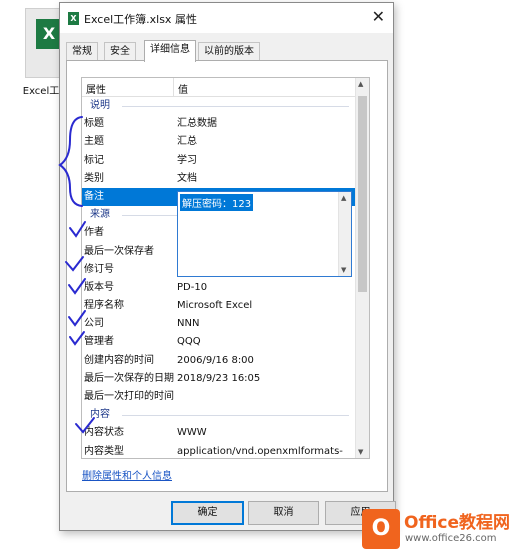  I want to click on scroll-thumb, so click(362, 194).